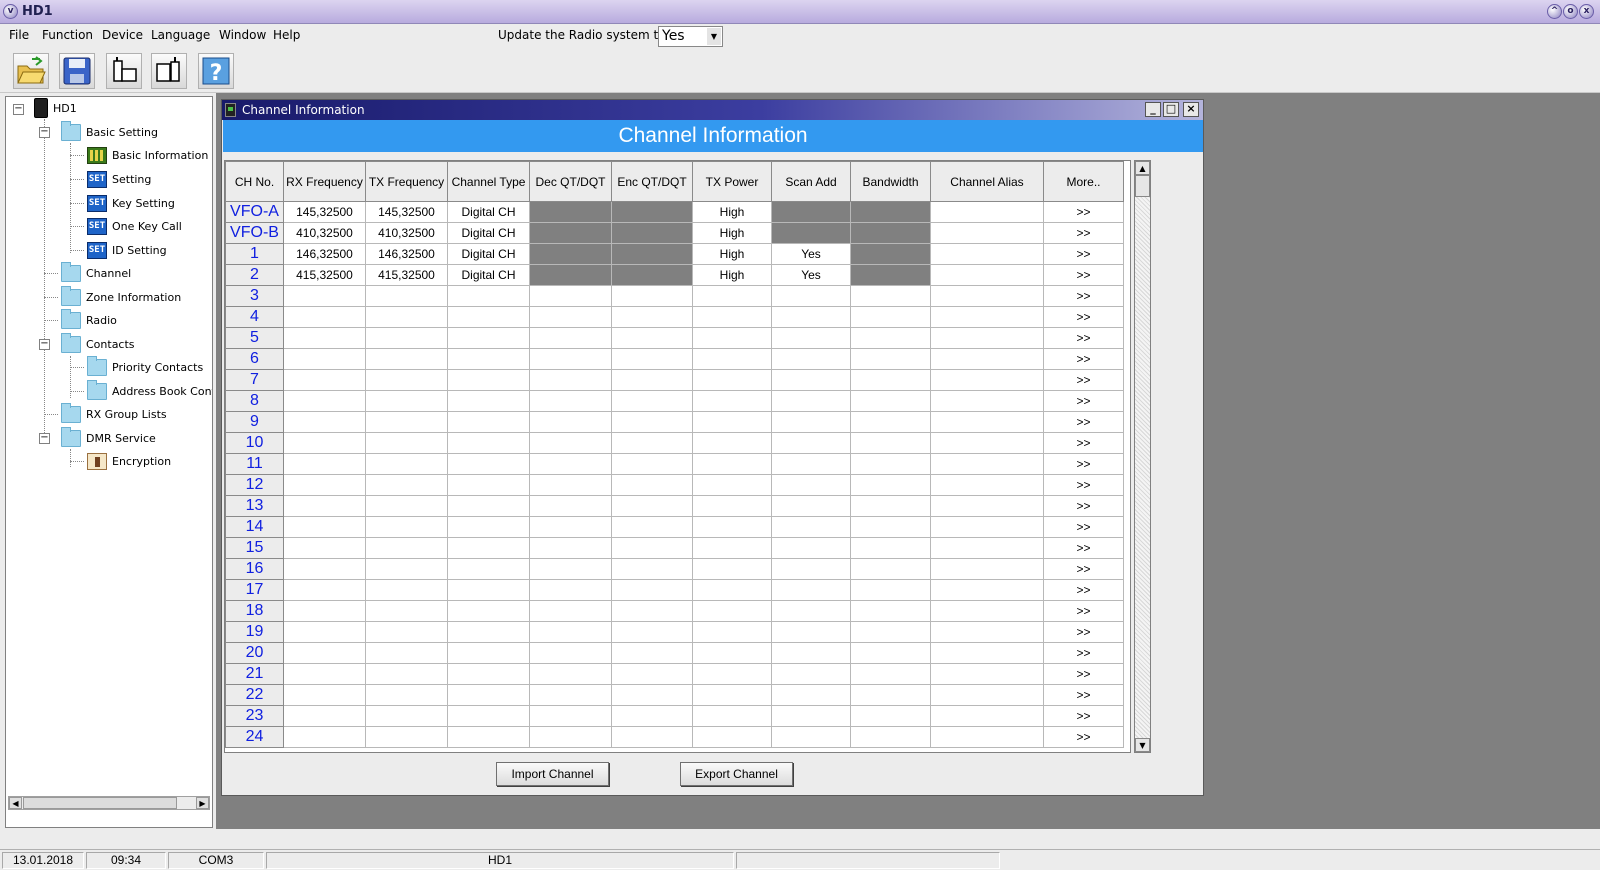 The height and width of the screenshot is (870, 1600). Describe the element at coordinates (121, 296) in the screenshot. I see `tree-node-zone-information: Zone Information` at that location.